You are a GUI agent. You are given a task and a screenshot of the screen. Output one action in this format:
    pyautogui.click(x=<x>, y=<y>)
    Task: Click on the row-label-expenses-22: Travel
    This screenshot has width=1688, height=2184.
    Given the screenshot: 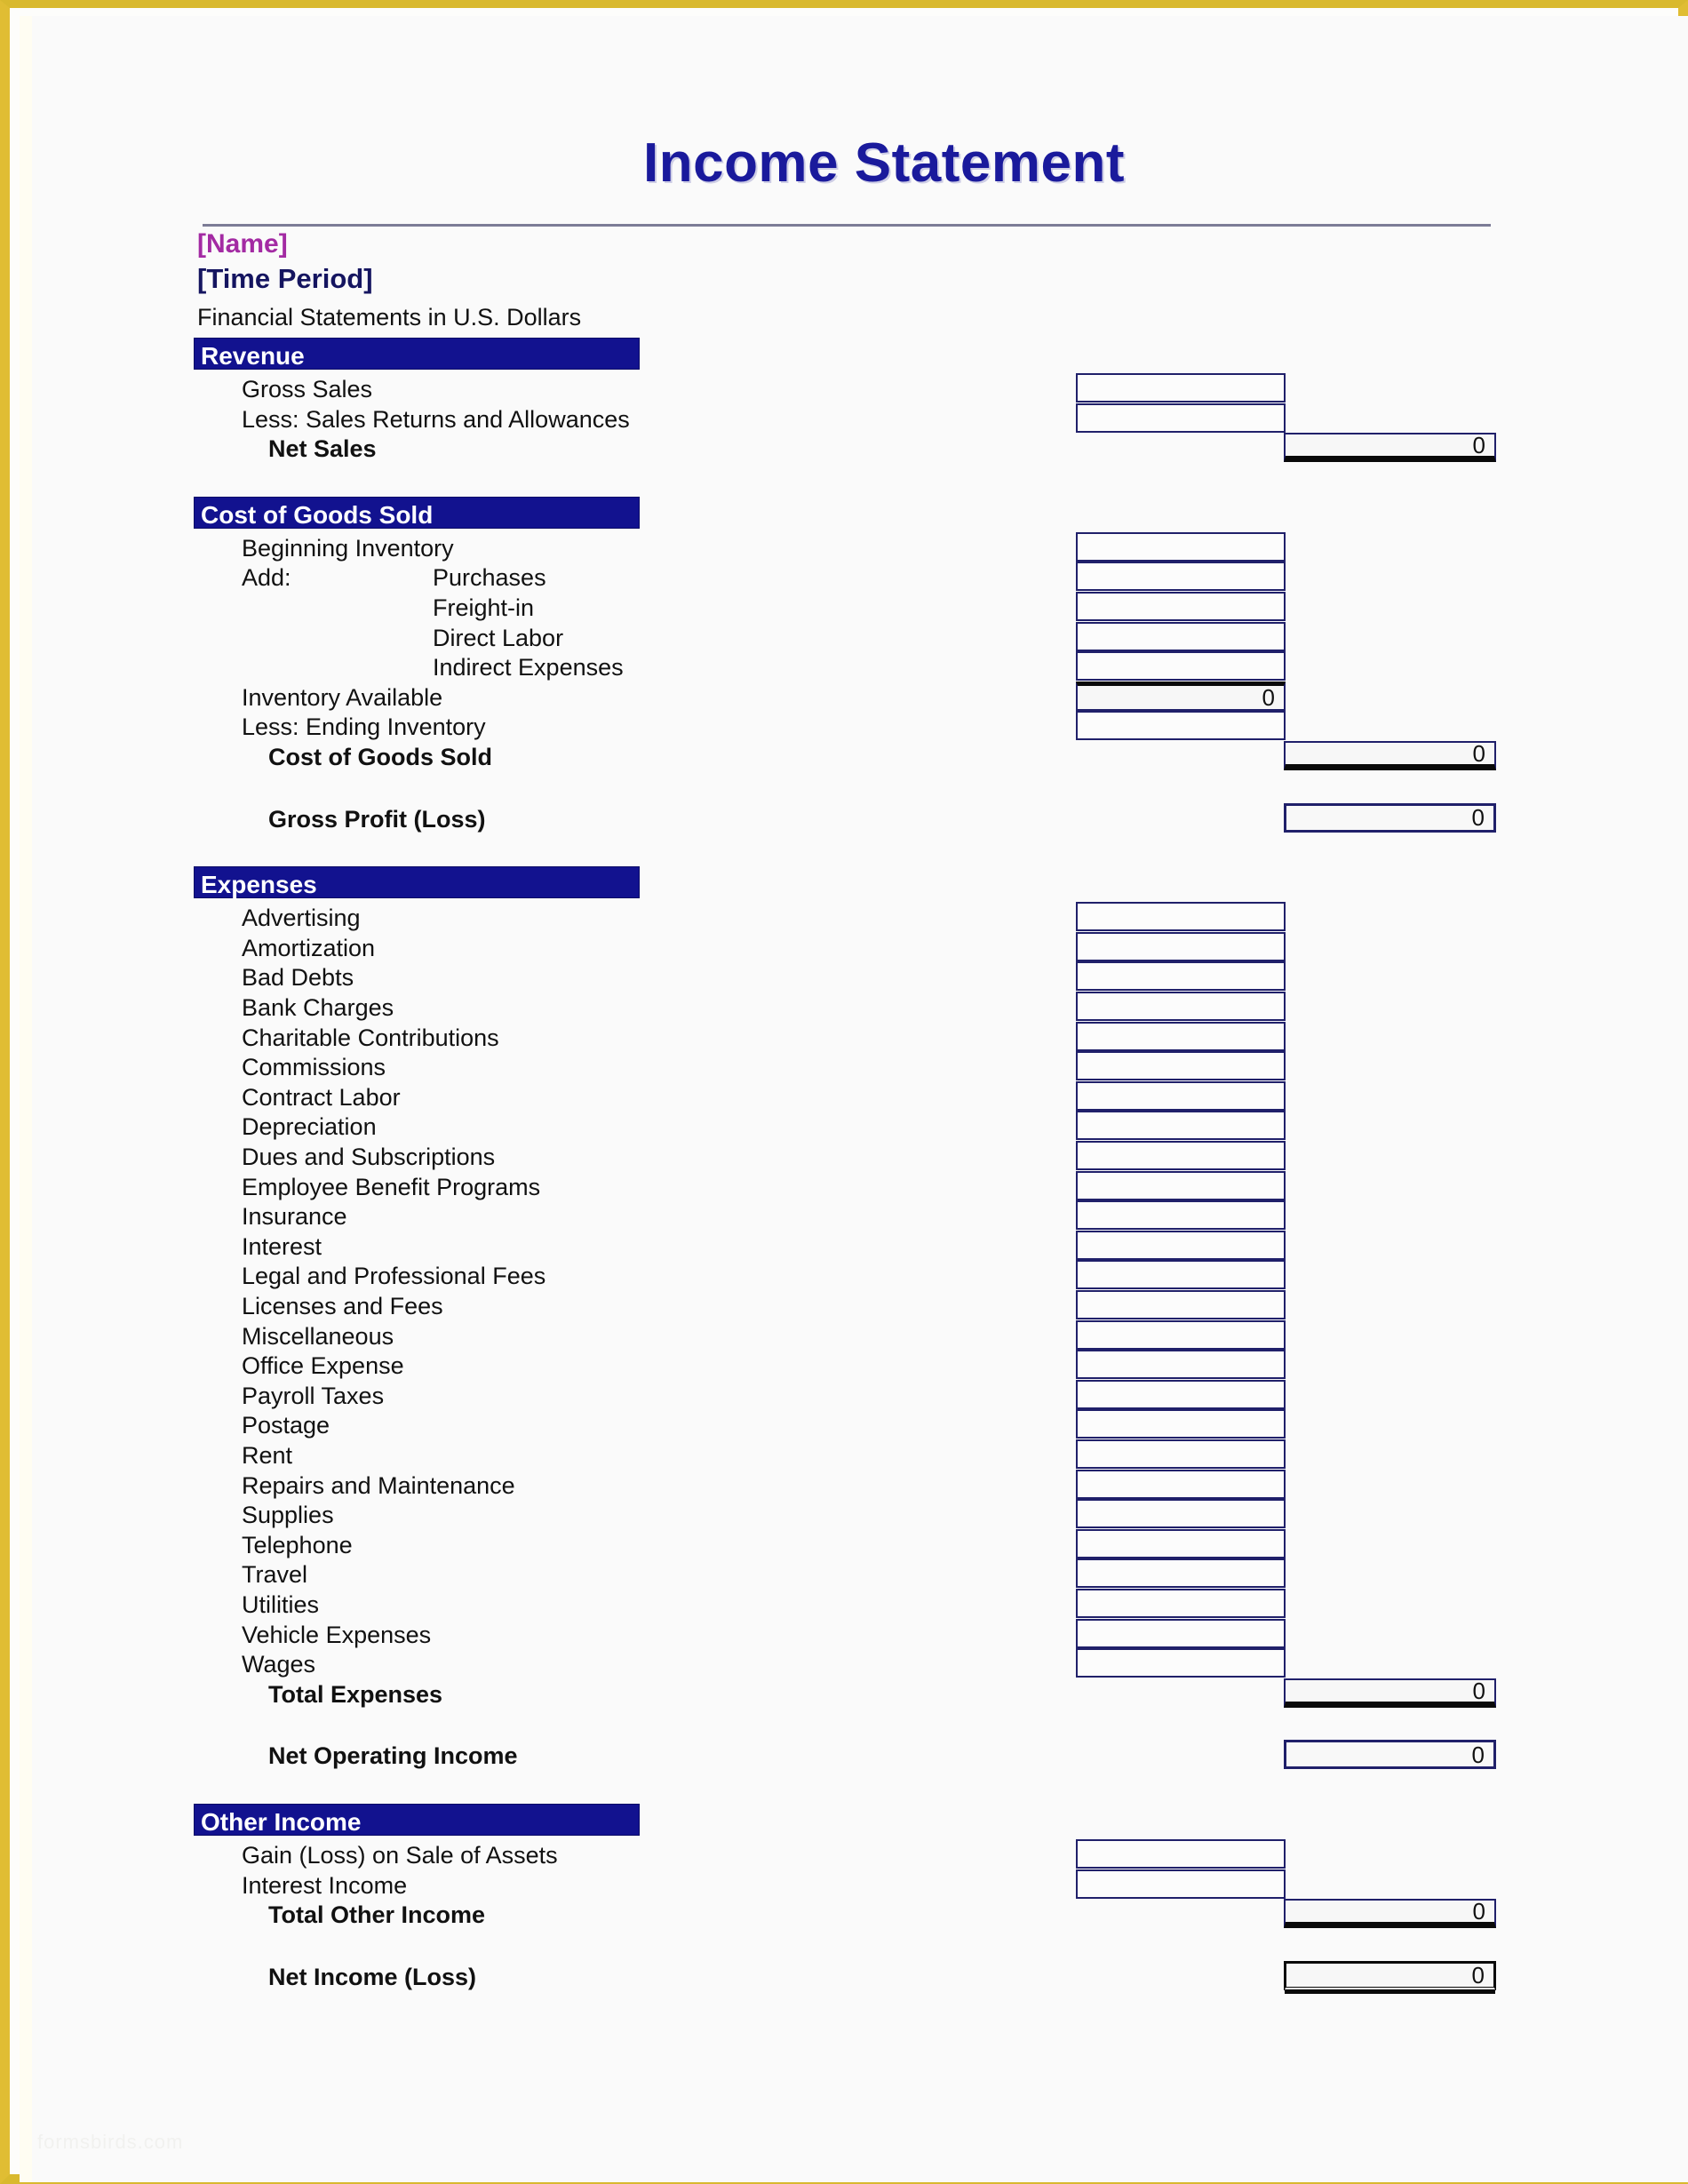 What is the action you would take?
    pyautogui.click(x=275, y=1575)
    